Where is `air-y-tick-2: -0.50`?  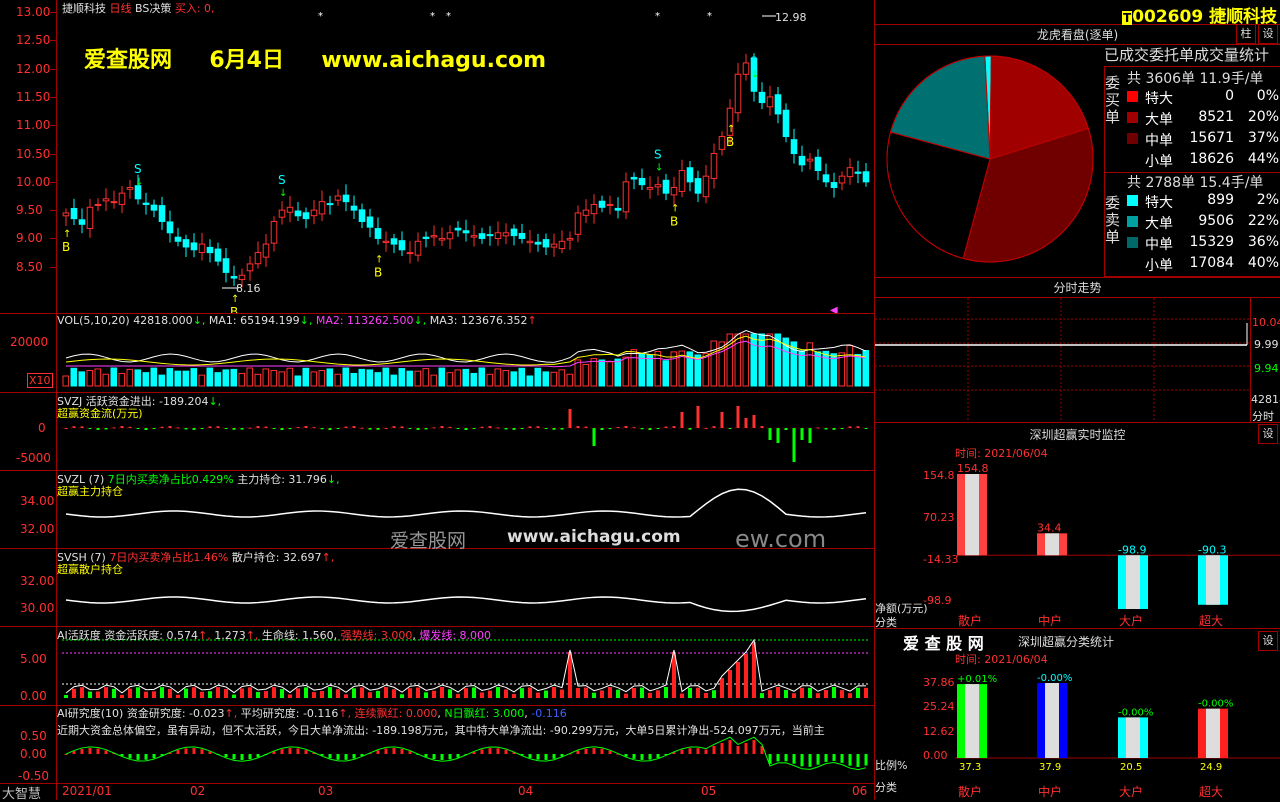
air-y-tick-2: -0.50 is located at coordinates (34, 776).